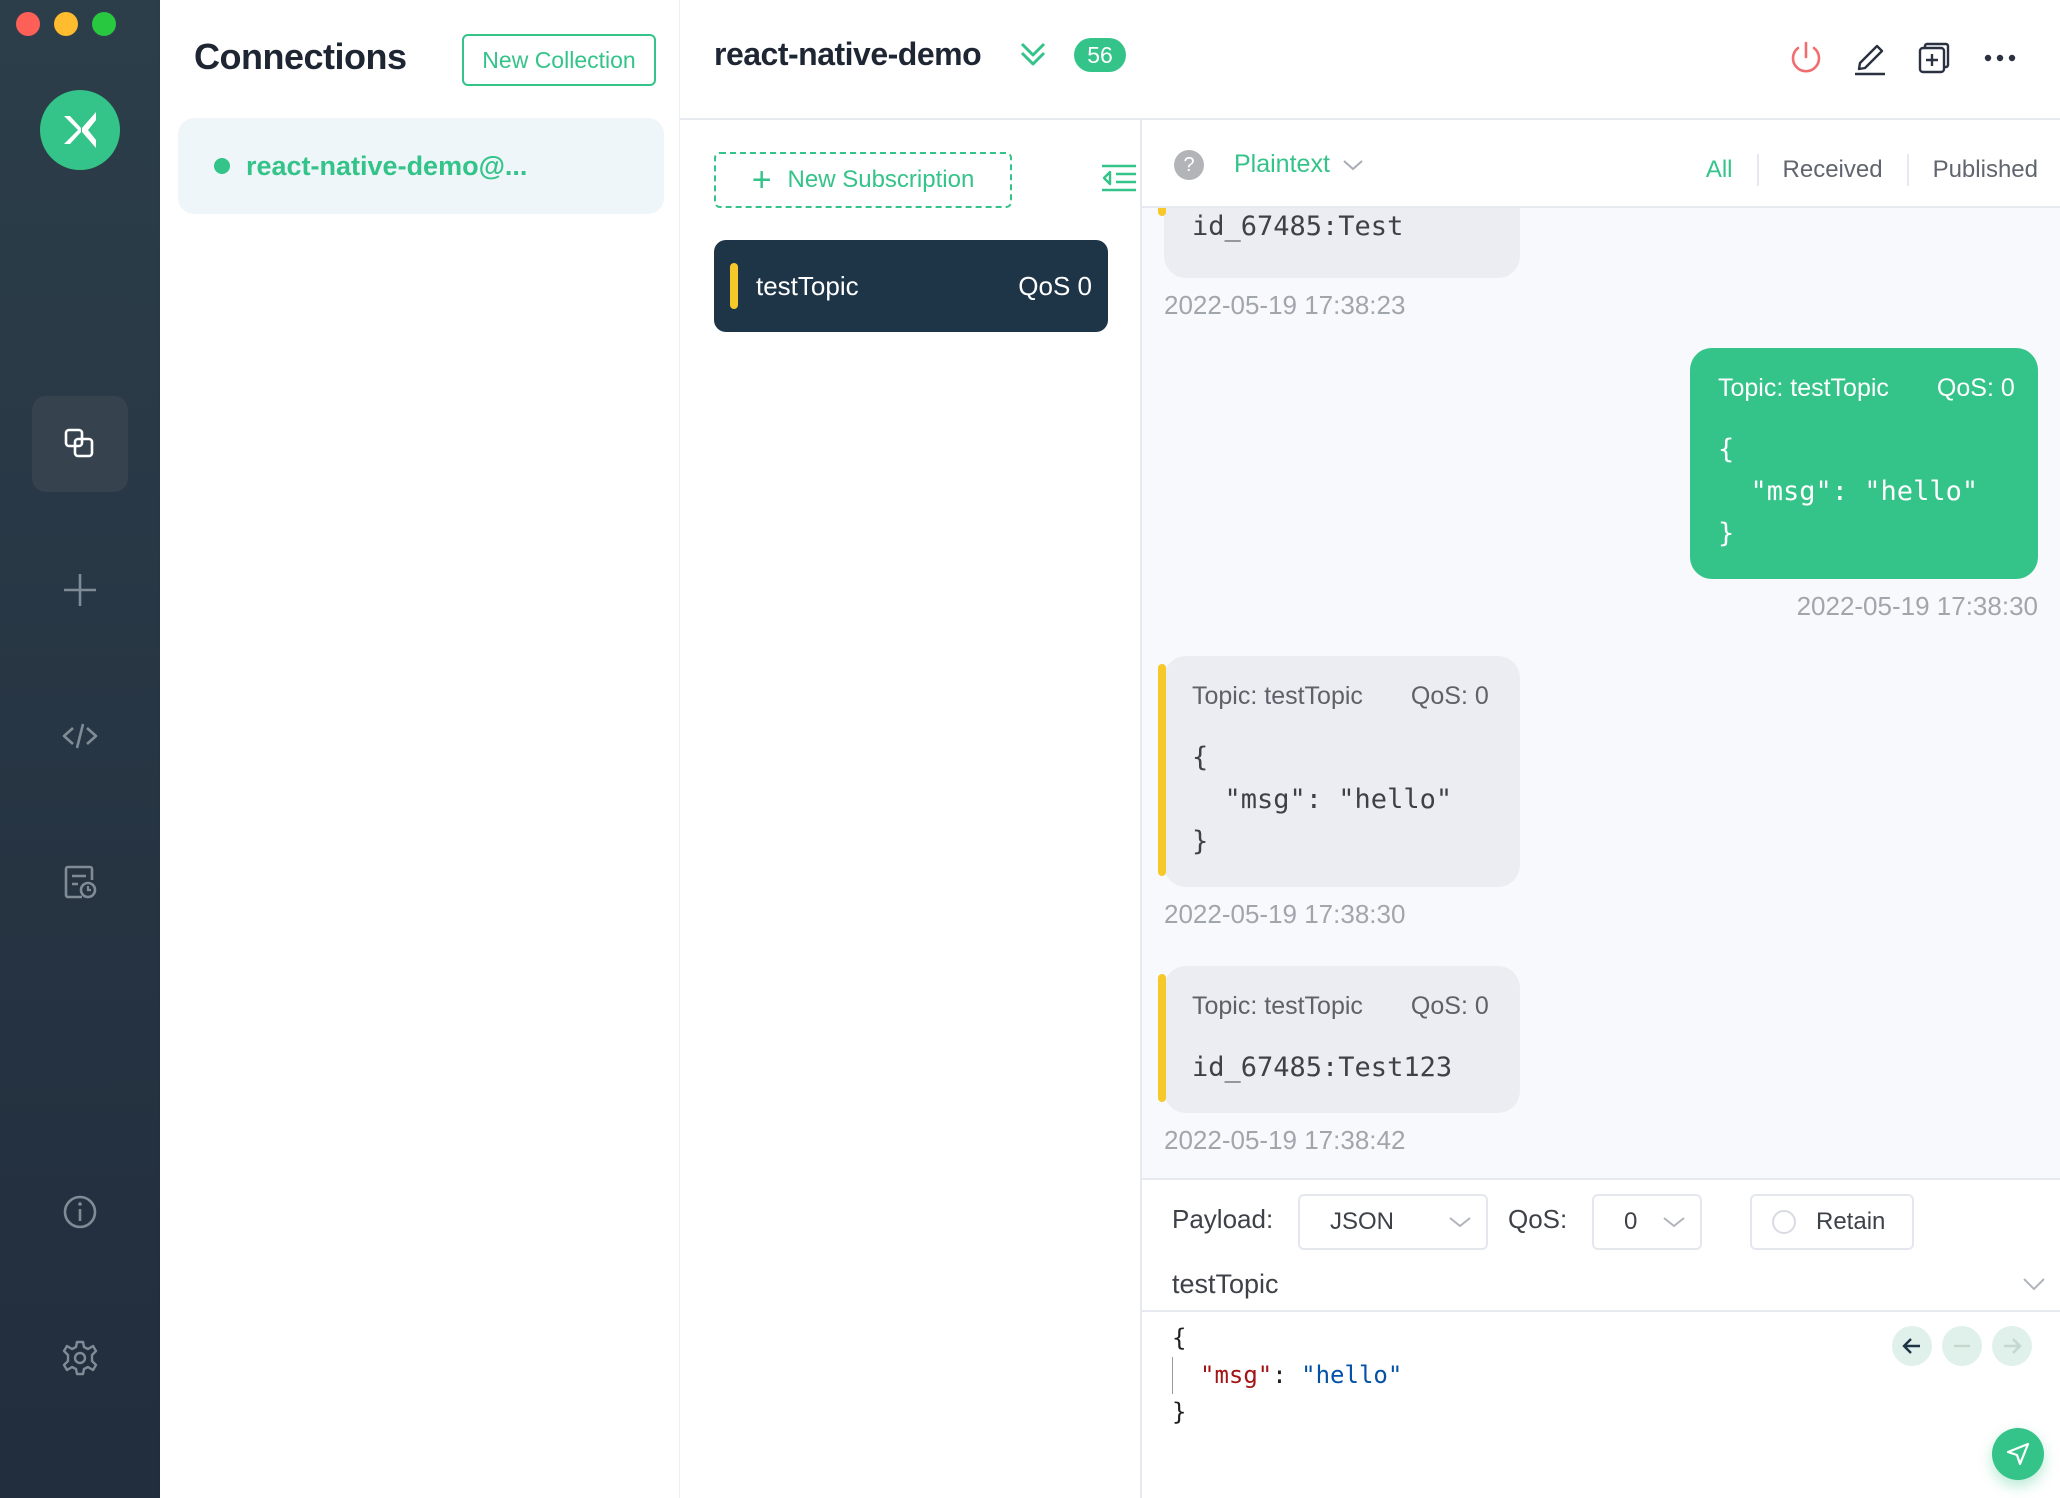 This screenshot has height=1498, width=2060. What do you see at coordinates (28, 24) in the screenshot?
I see `close-window-button` at bounding box center [28, 24].